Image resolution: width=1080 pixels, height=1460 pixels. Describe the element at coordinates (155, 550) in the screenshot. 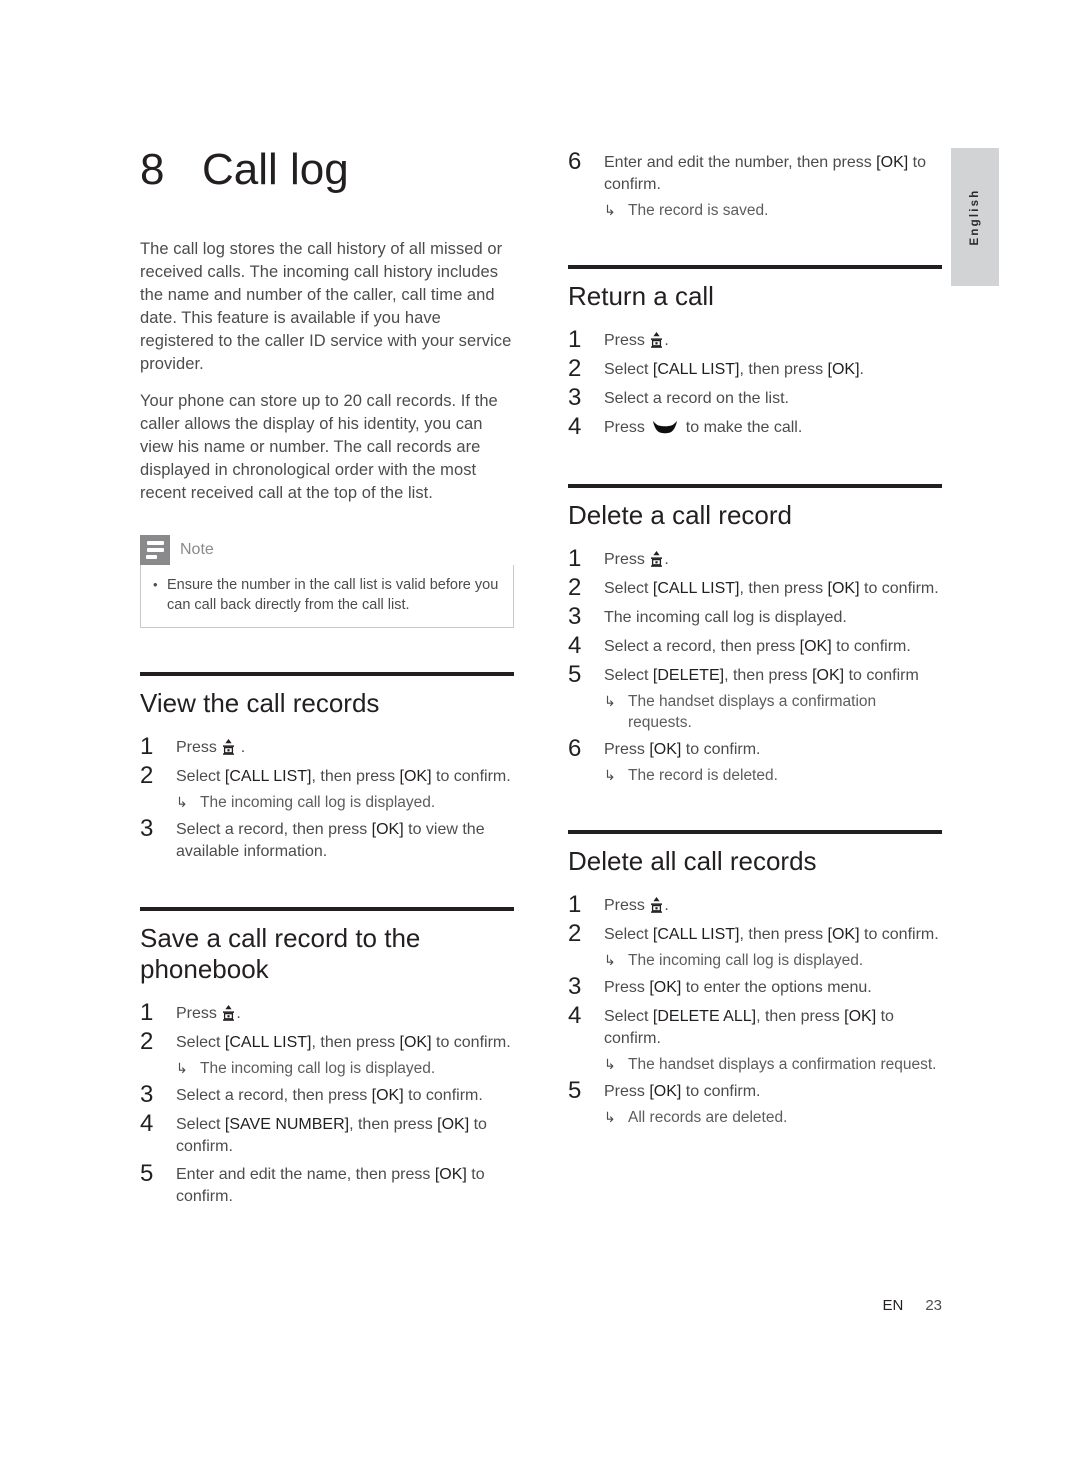

I see `note-lines-icon` at that location.